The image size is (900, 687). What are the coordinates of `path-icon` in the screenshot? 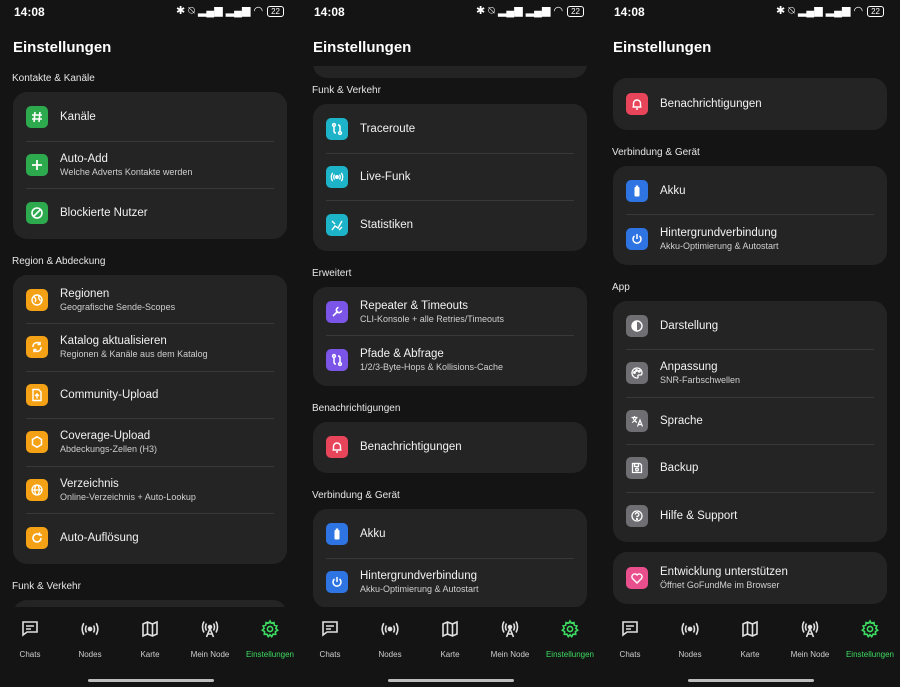 It's located at (337, 359).